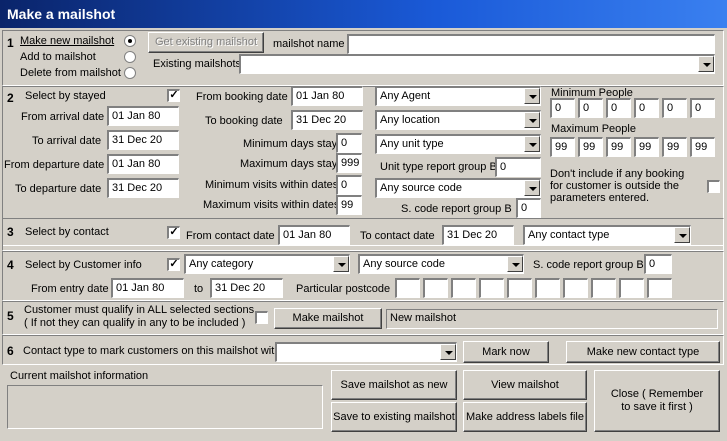  What do you see at coordinates (397, 236) in the screenshot?
I see `to-contact-date-label: To contact date` at bounding box center [397, 236].